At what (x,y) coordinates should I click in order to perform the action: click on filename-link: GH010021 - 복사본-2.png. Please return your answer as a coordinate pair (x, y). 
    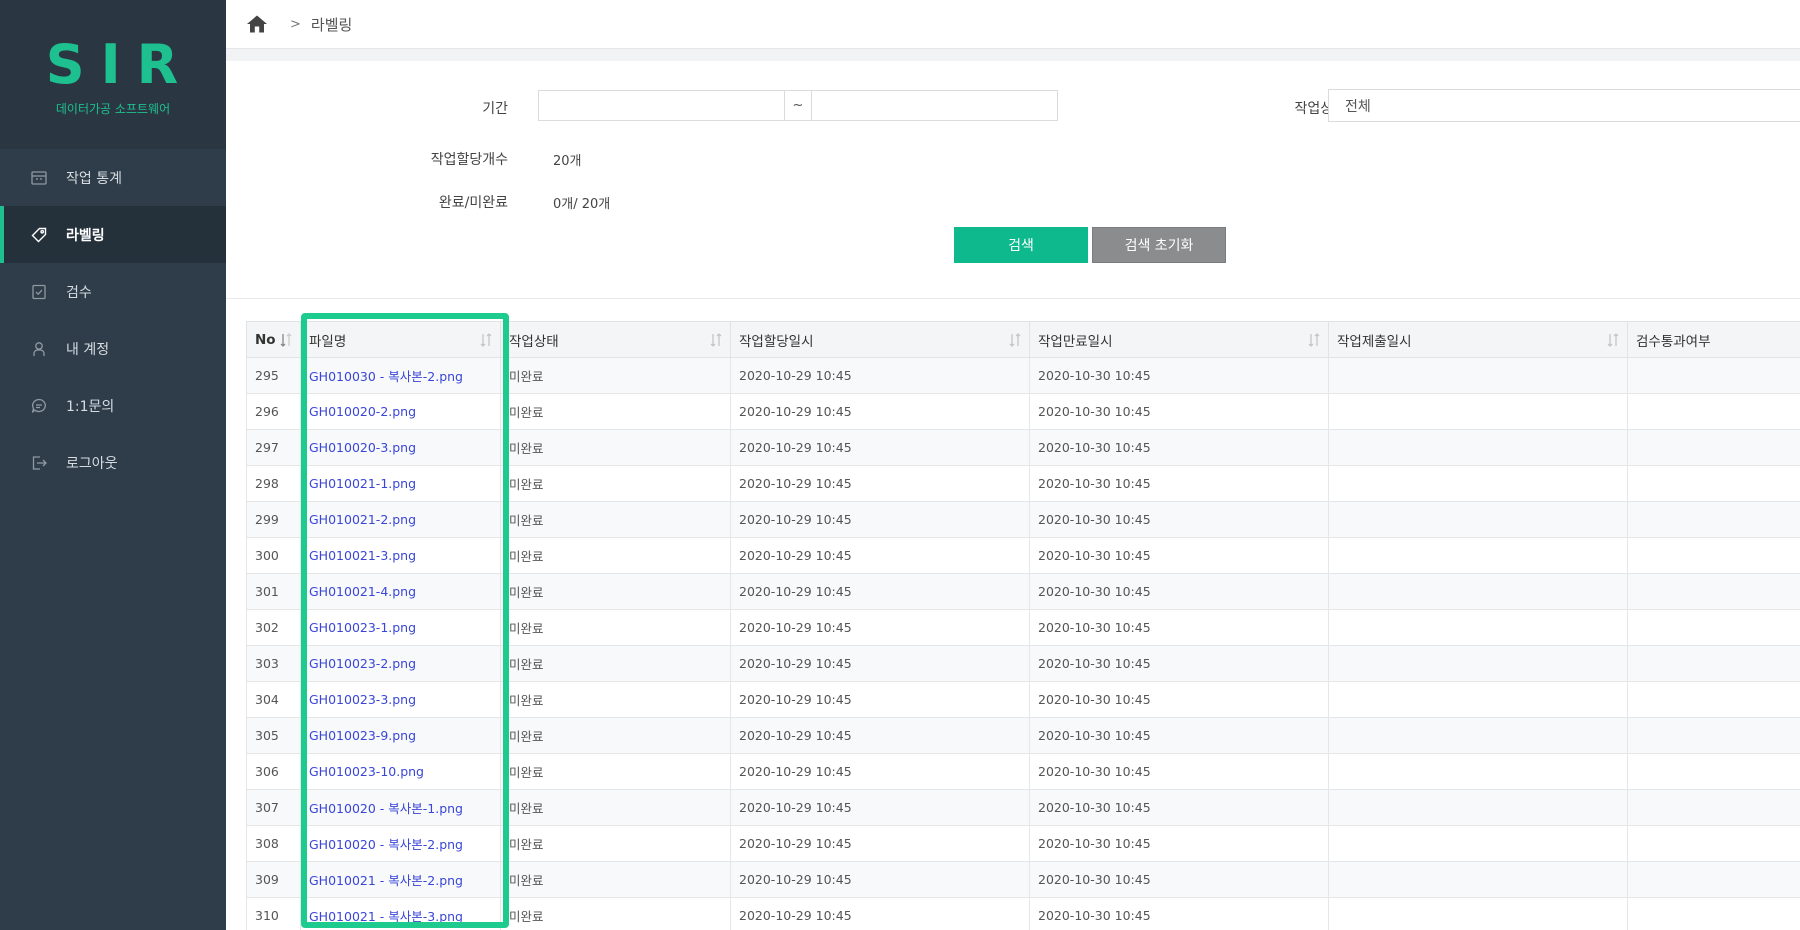
    Looking at the image, I should click on (386, 880).